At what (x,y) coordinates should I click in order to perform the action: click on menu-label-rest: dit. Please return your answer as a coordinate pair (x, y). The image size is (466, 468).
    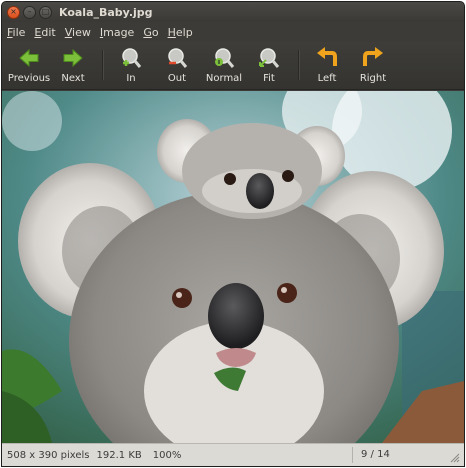
    Looking at the image, I should click on (48, 32).